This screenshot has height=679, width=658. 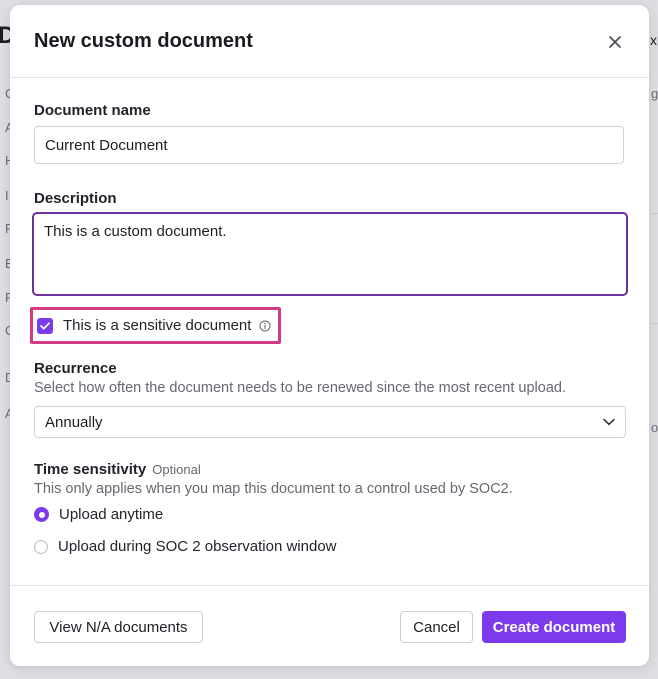 What do you see at coordinates (329, 145) in the screenshot?
I see `document-name-input` at bounding box center [329, 145].